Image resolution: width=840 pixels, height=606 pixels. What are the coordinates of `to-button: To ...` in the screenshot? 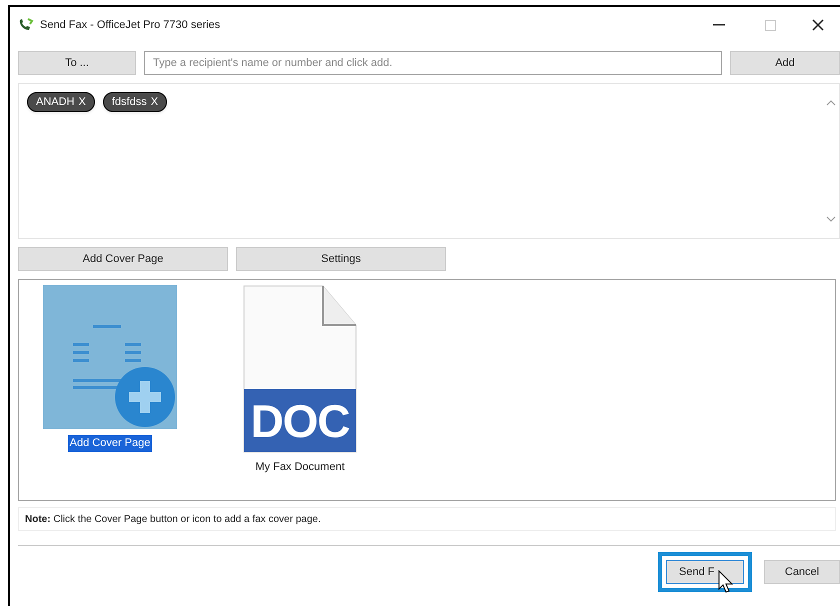 It's located at (77, 63).